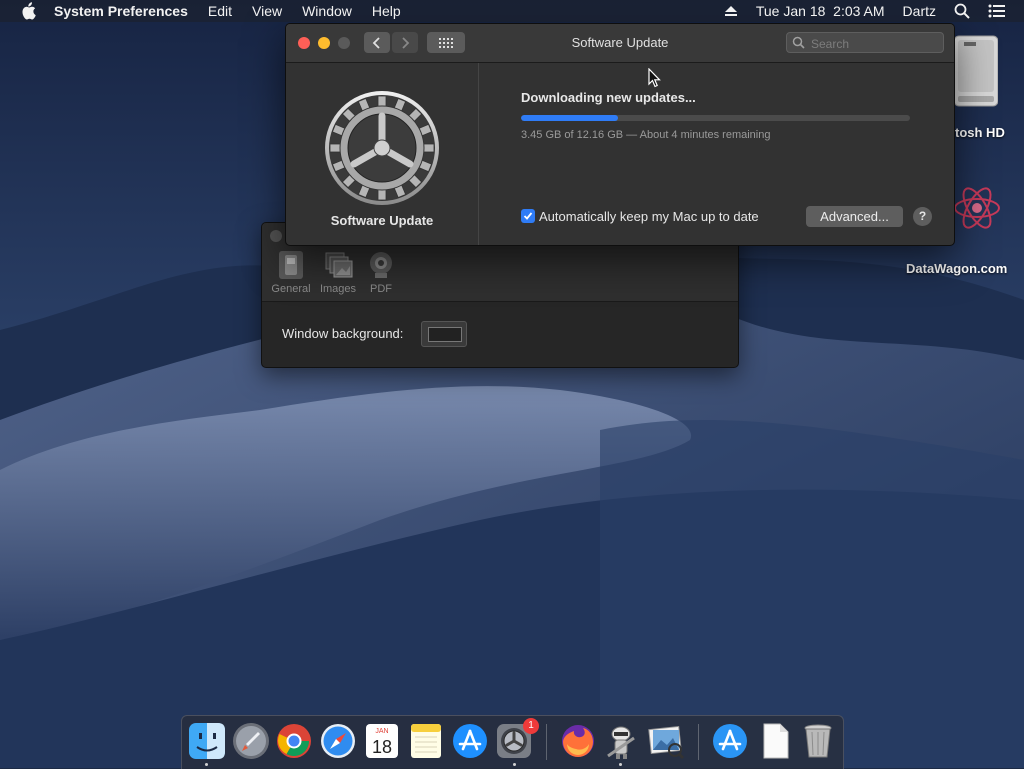 This screenshot has width=1024, height=769. Describe the element at coordinates (715, 118) in the screenshot. I see `download-progress-bar` at that location.